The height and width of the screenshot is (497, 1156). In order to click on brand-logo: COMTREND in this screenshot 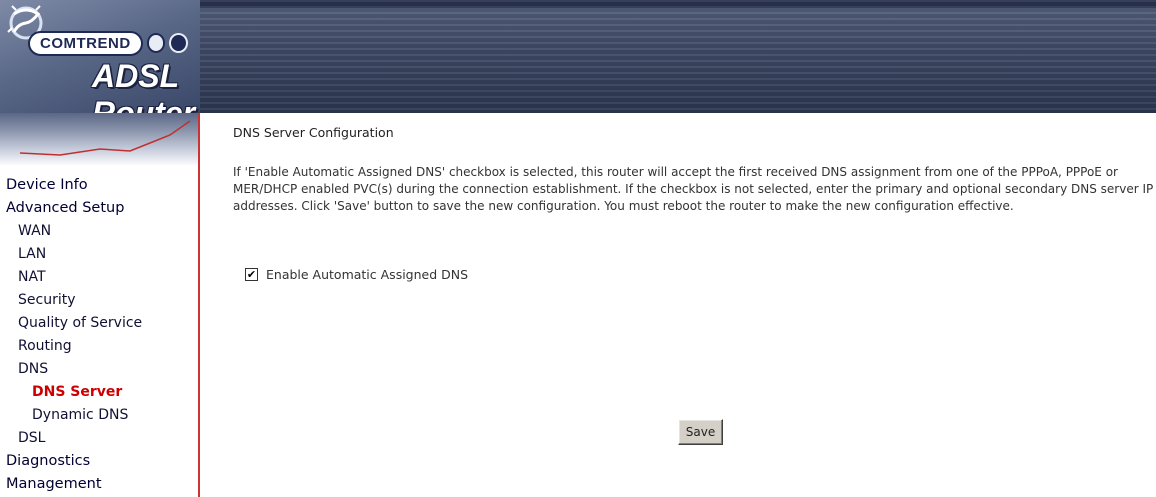, I will do `click(108, 43)`.